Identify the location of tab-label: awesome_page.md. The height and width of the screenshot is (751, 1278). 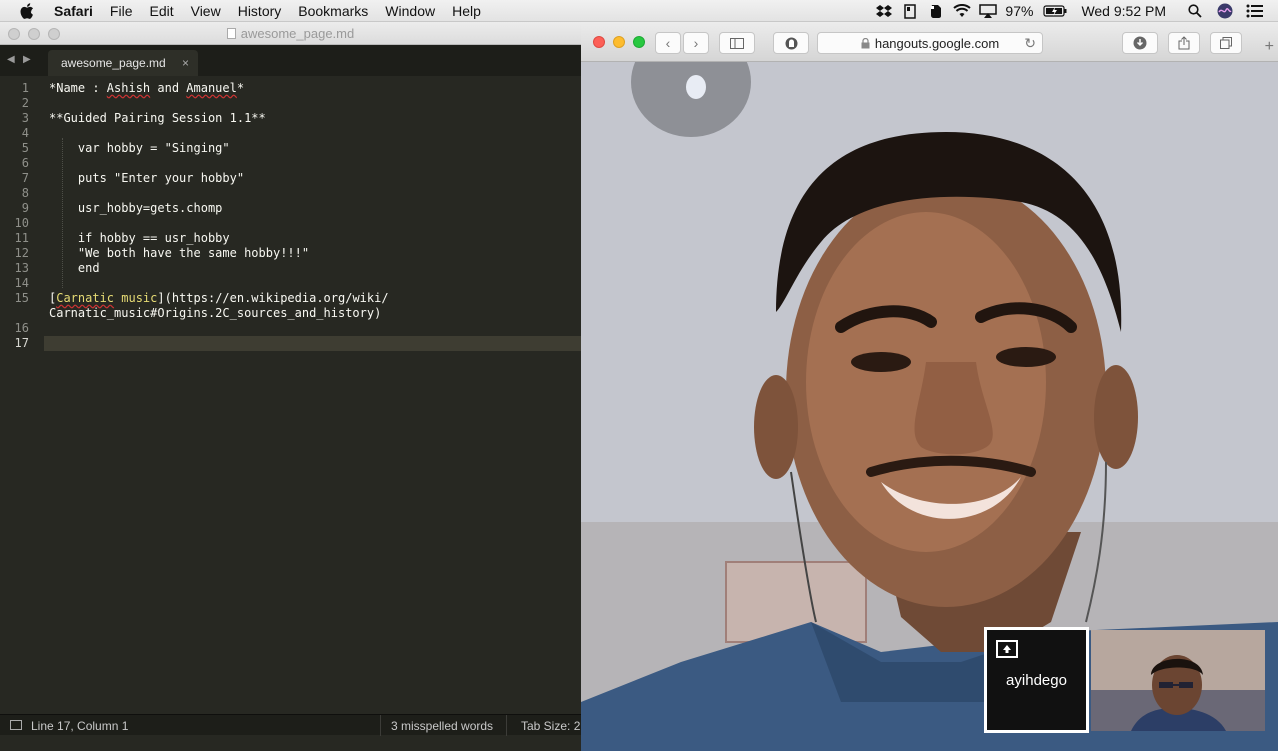
(113, 63).